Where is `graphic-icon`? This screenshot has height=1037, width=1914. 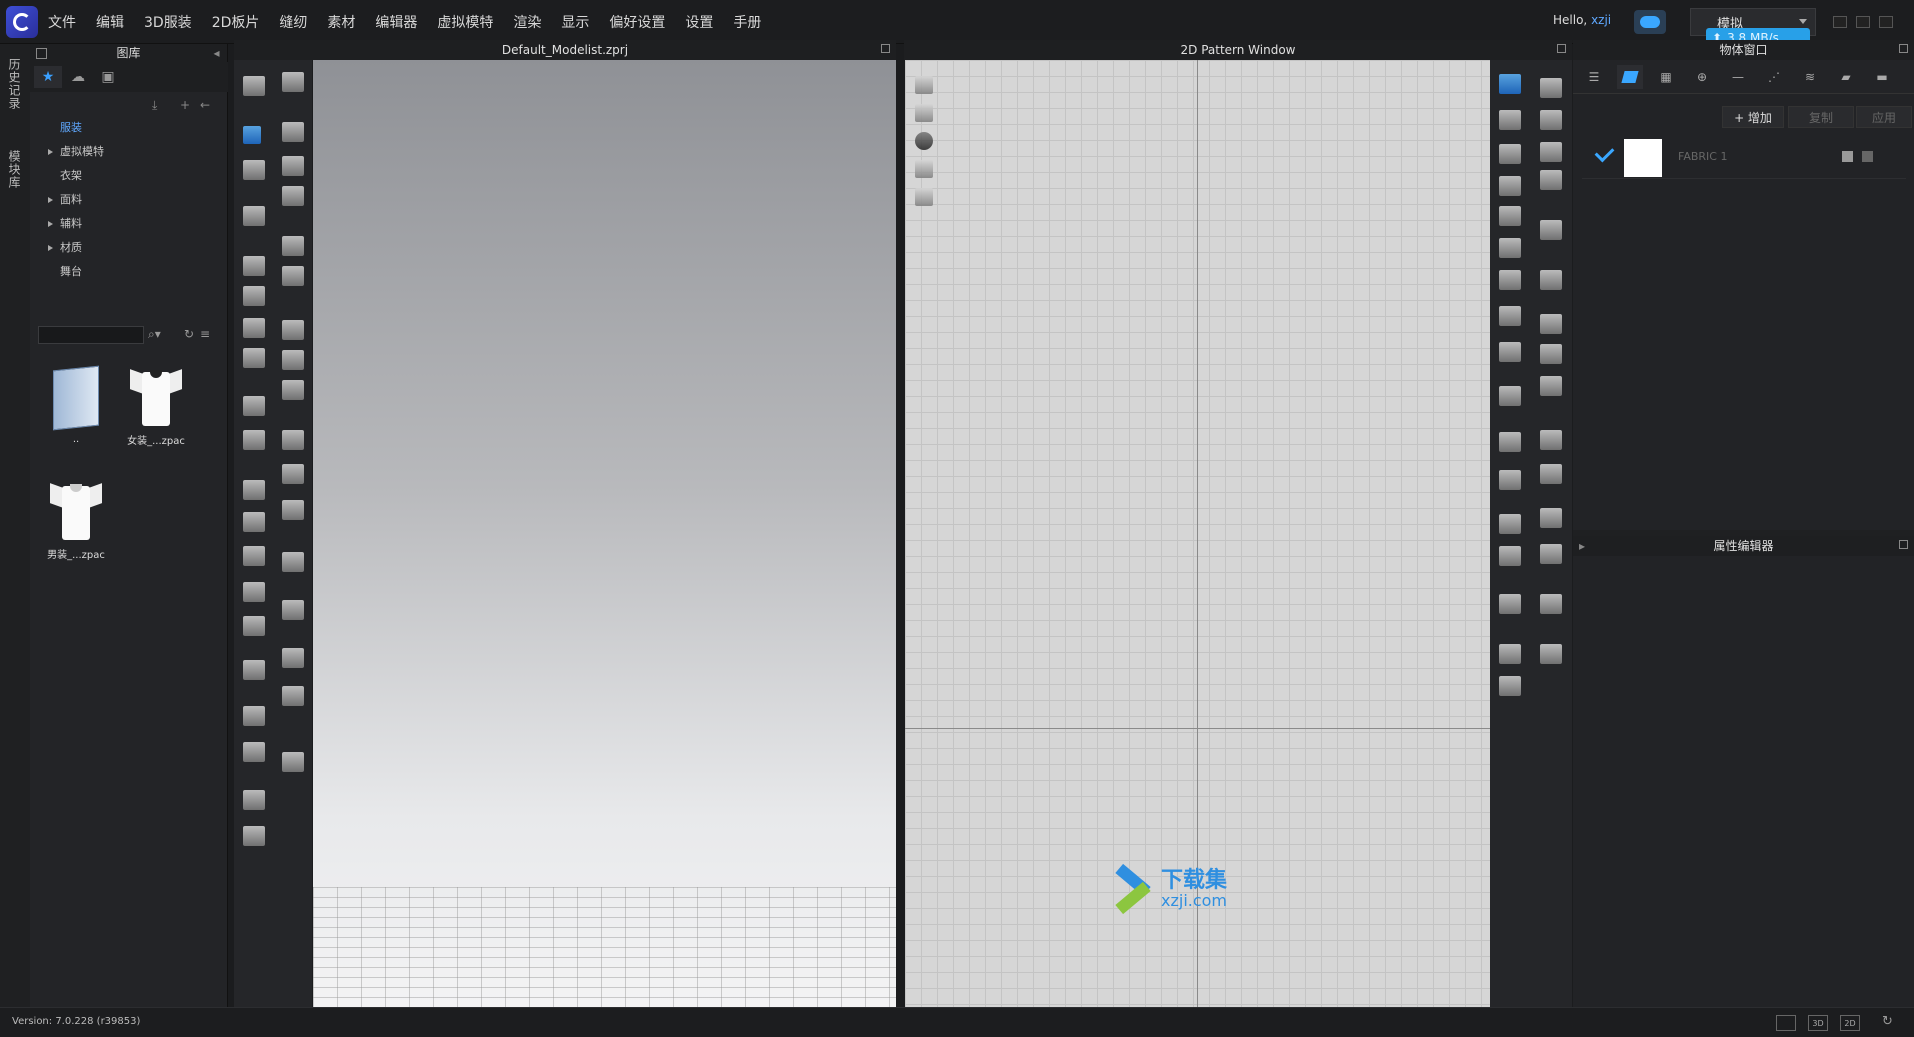
graphic-icon is located at coordinates (293, 562).